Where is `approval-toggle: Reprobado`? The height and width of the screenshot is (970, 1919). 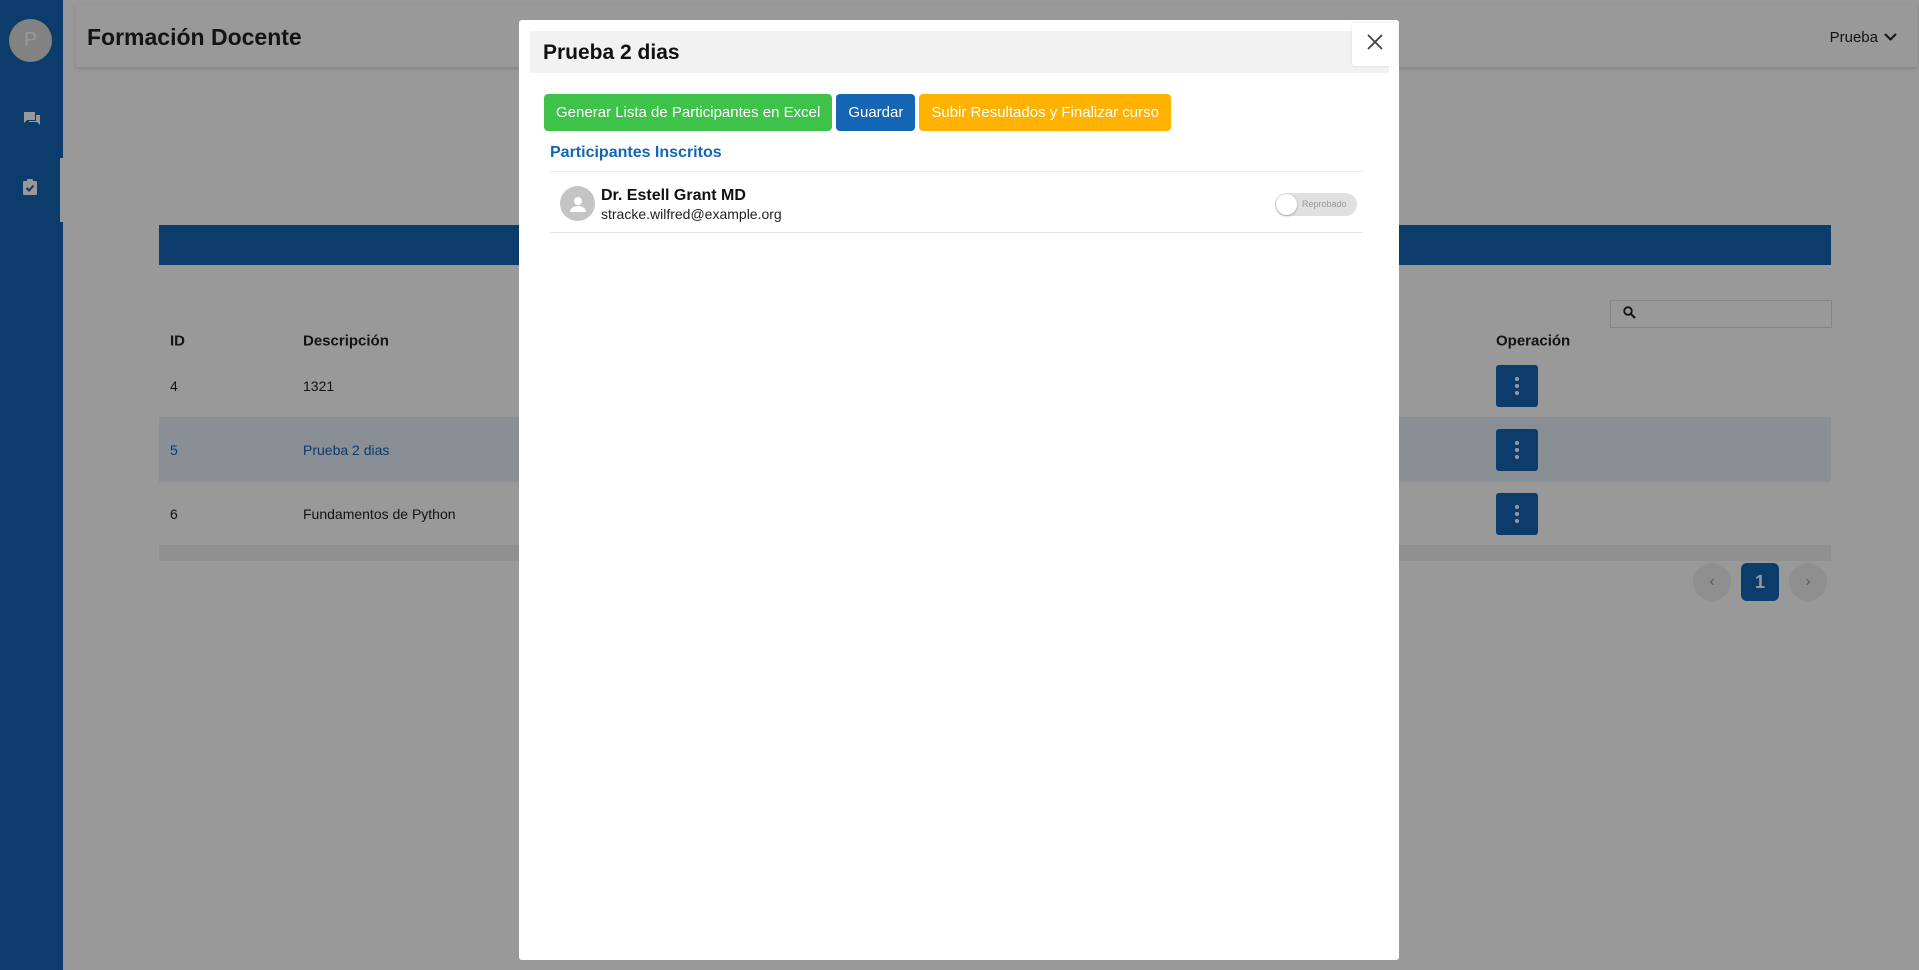 approval-toggle: Reprobado is located at coordinates (1316, 204).